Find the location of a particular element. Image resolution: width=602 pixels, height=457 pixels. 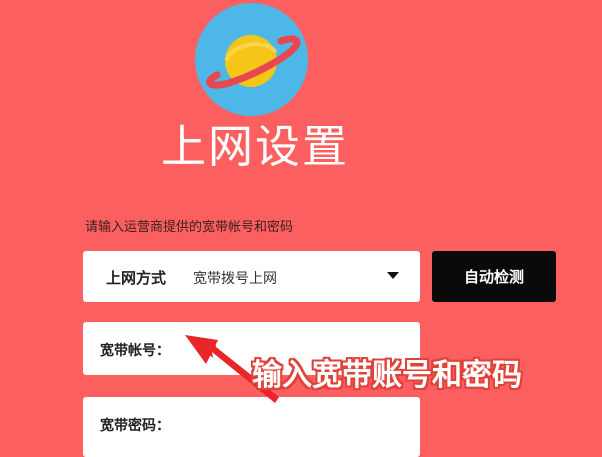

auto-detect-button: 自动检测 is located at coordinates (494, 276).